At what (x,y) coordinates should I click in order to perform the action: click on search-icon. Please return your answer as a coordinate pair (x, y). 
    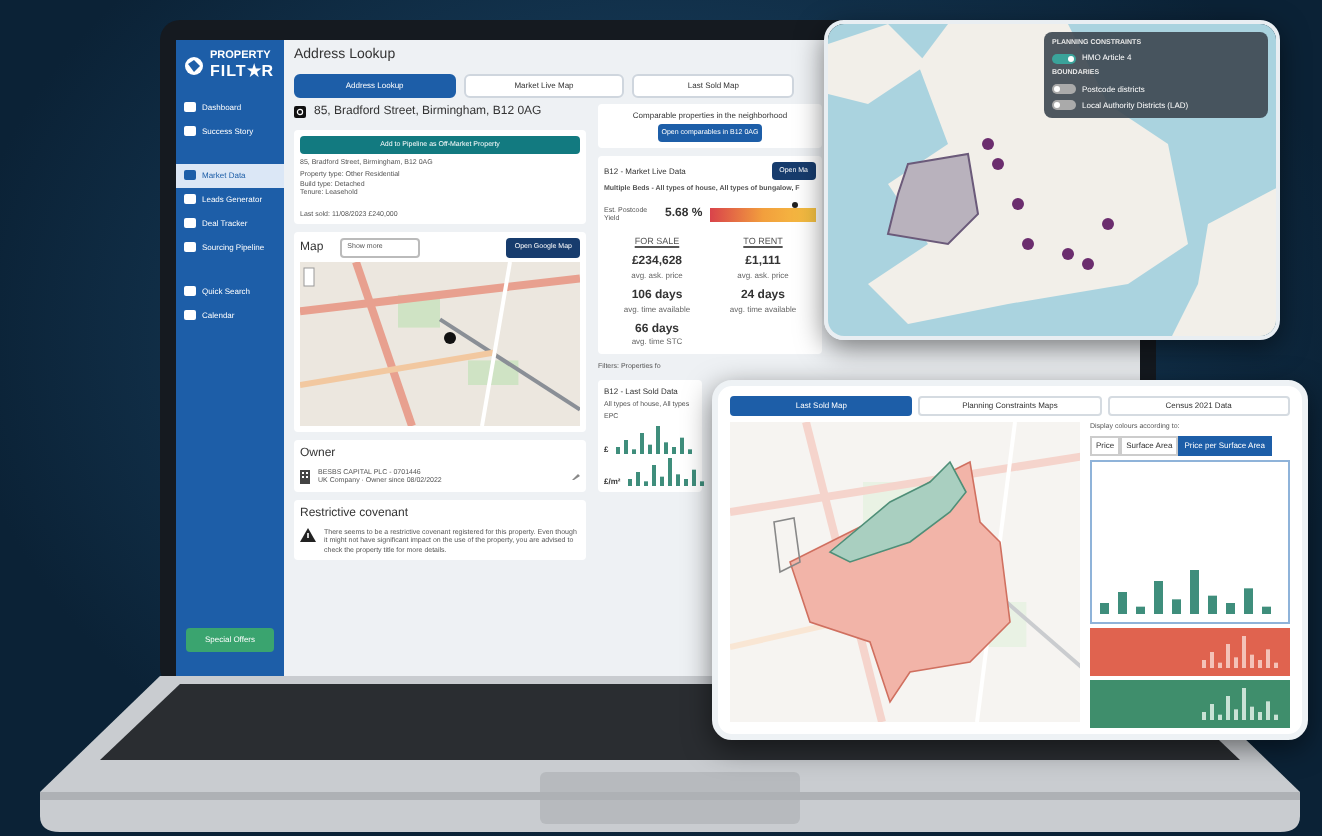
    Looking at the image, I should click on (300, 112).